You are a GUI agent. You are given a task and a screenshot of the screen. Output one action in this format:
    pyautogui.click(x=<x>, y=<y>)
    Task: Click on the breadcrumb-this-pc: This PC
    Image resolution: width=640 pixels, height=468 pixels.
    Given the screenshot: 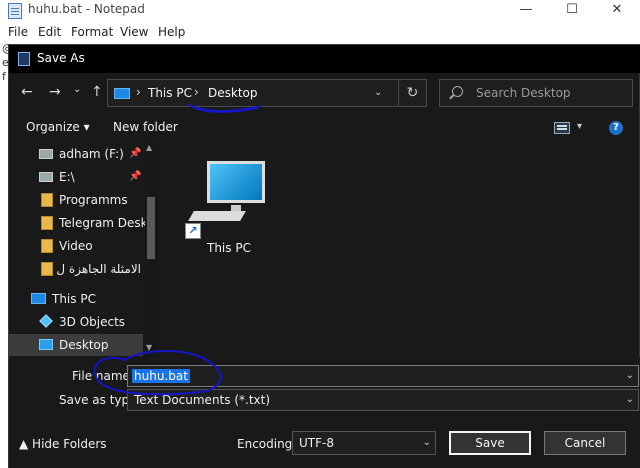 What is the action you would take?
    pyautogui.click(x=170, y=93)
    